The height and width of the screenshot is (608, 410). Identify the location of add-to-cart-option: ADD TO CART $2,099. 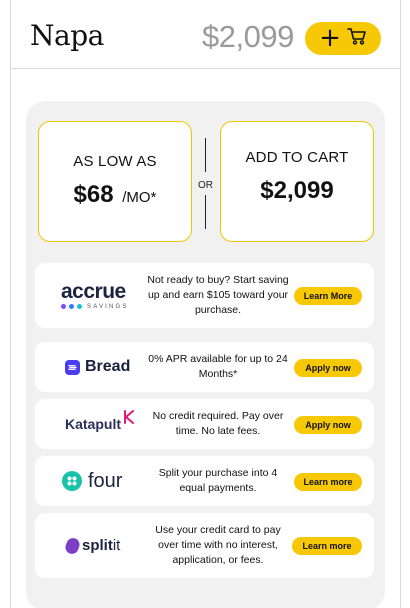
(297, 181).